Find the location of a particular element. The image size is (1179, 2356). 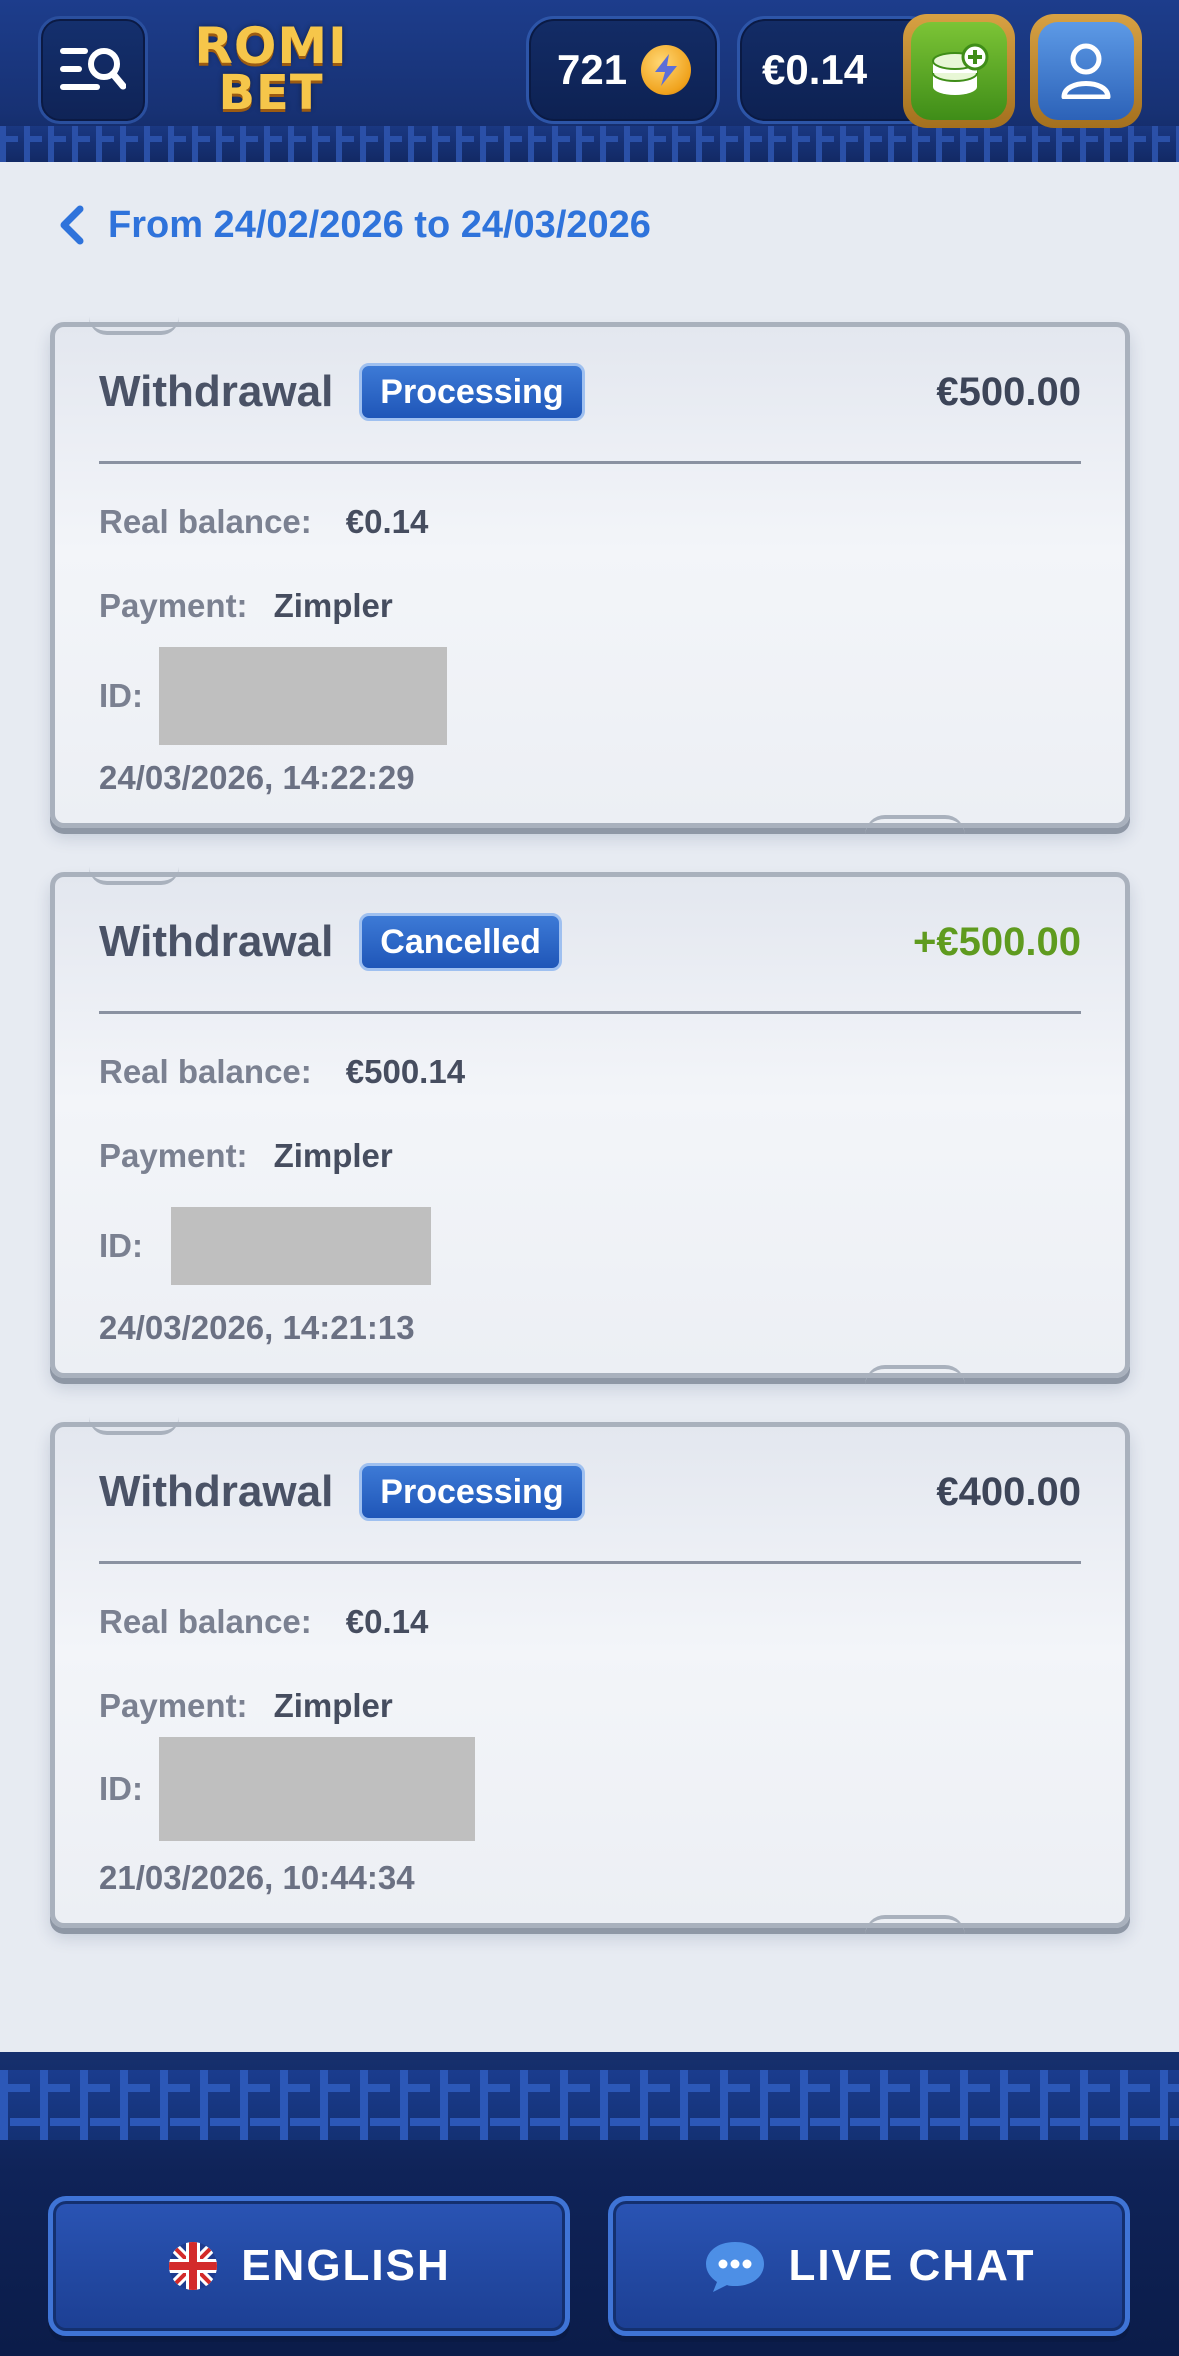

deposit-coins-icon is located at coordinates (960, 69).